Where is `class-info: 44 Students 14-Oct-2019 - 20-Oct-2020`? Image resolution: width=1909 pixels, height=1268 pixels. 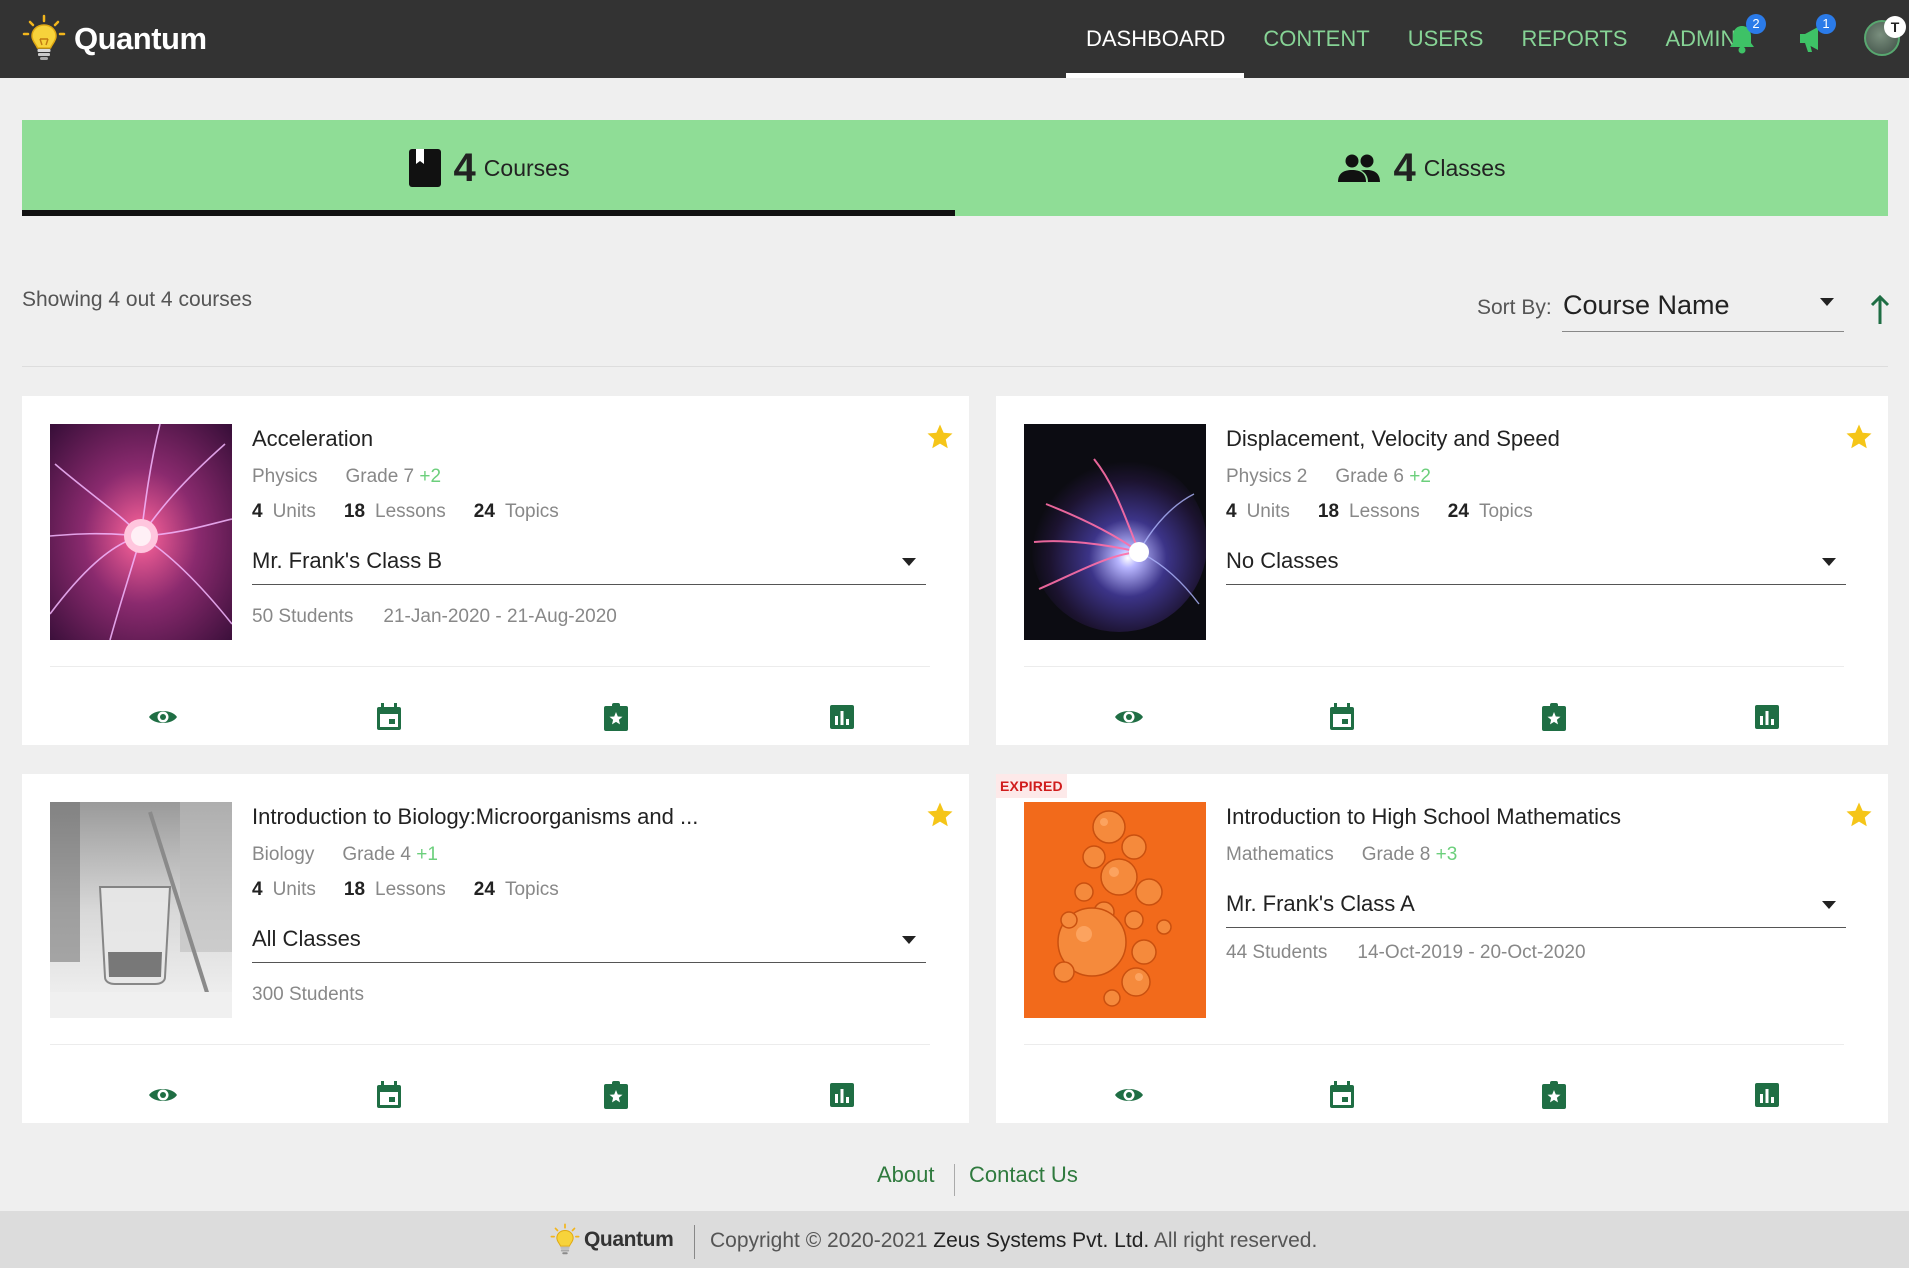 class-info: 44 Students 14-Oct-2019 - 20-Oct-2020 is located at coordinates (1406, 953).